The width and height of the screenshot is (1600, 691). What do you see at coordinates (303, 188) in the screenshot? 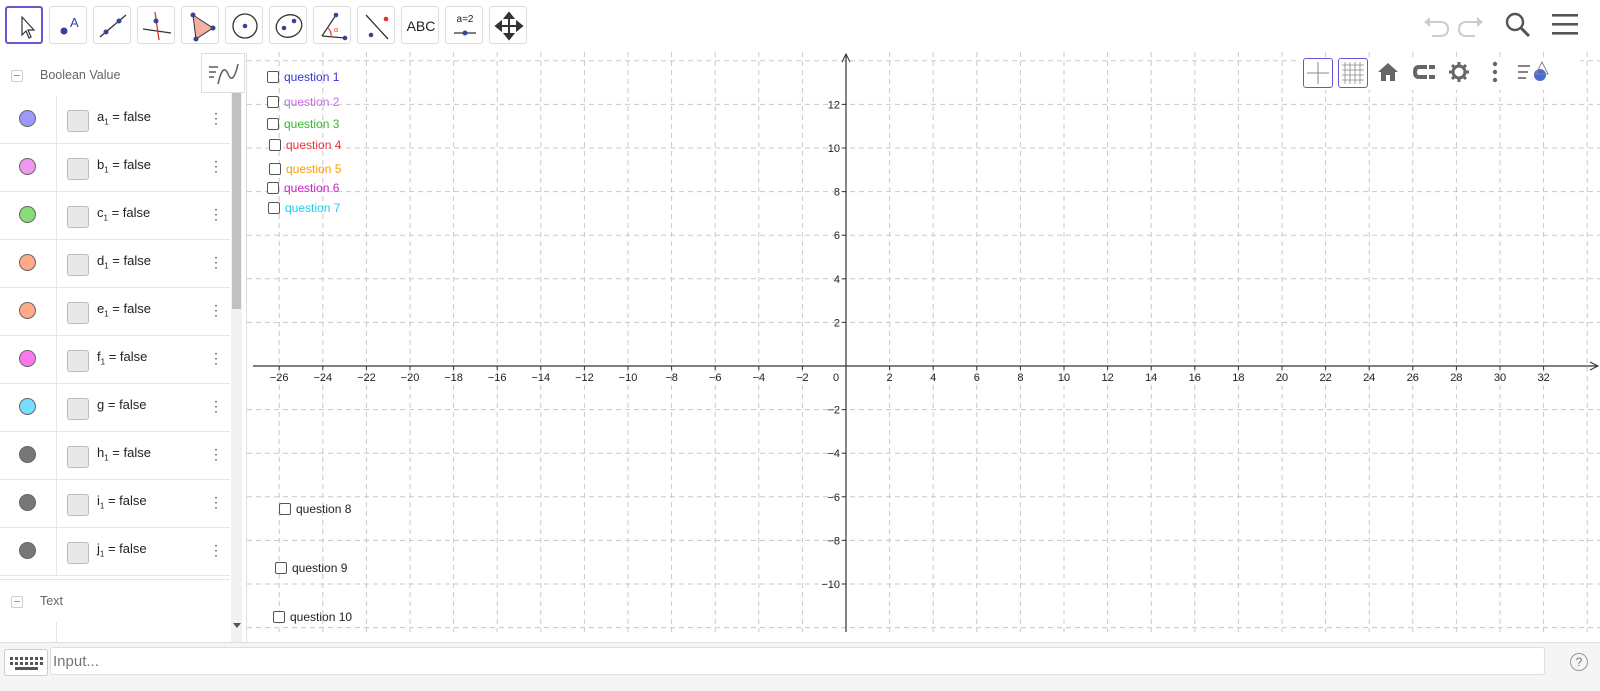
I see `question-checkbox: question 6` at bounding box center [303, 188].